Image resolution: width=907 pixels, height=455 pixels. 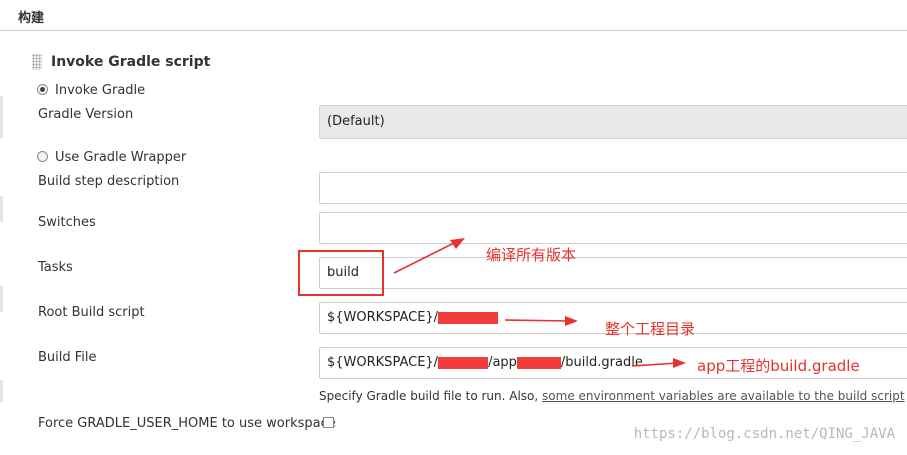 What do you see at coordinates (650, 329) in the screenshot?
I see `root-annotation: 整个工程目录` at bounding box center [650, 329].